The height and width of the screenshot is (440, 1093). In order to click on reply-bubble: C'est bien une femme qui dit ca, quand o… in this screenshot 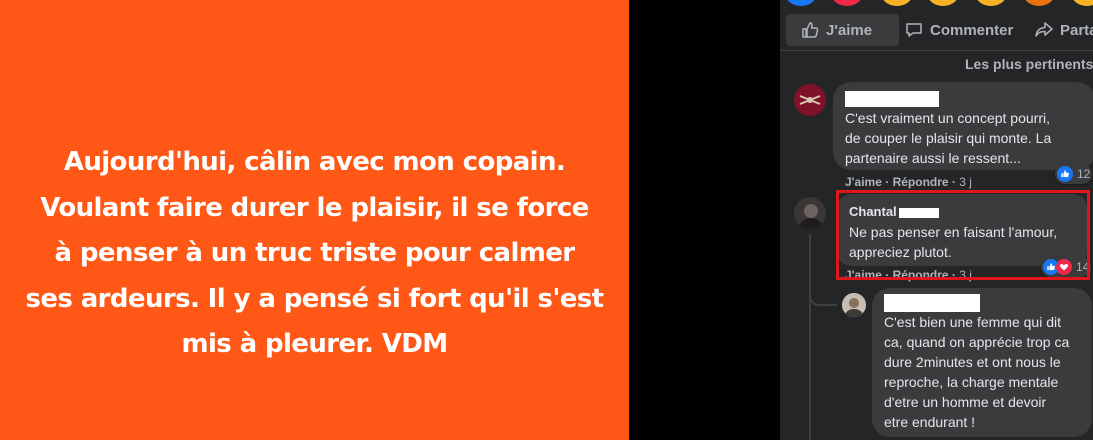, I will do `click(982, 362)`.